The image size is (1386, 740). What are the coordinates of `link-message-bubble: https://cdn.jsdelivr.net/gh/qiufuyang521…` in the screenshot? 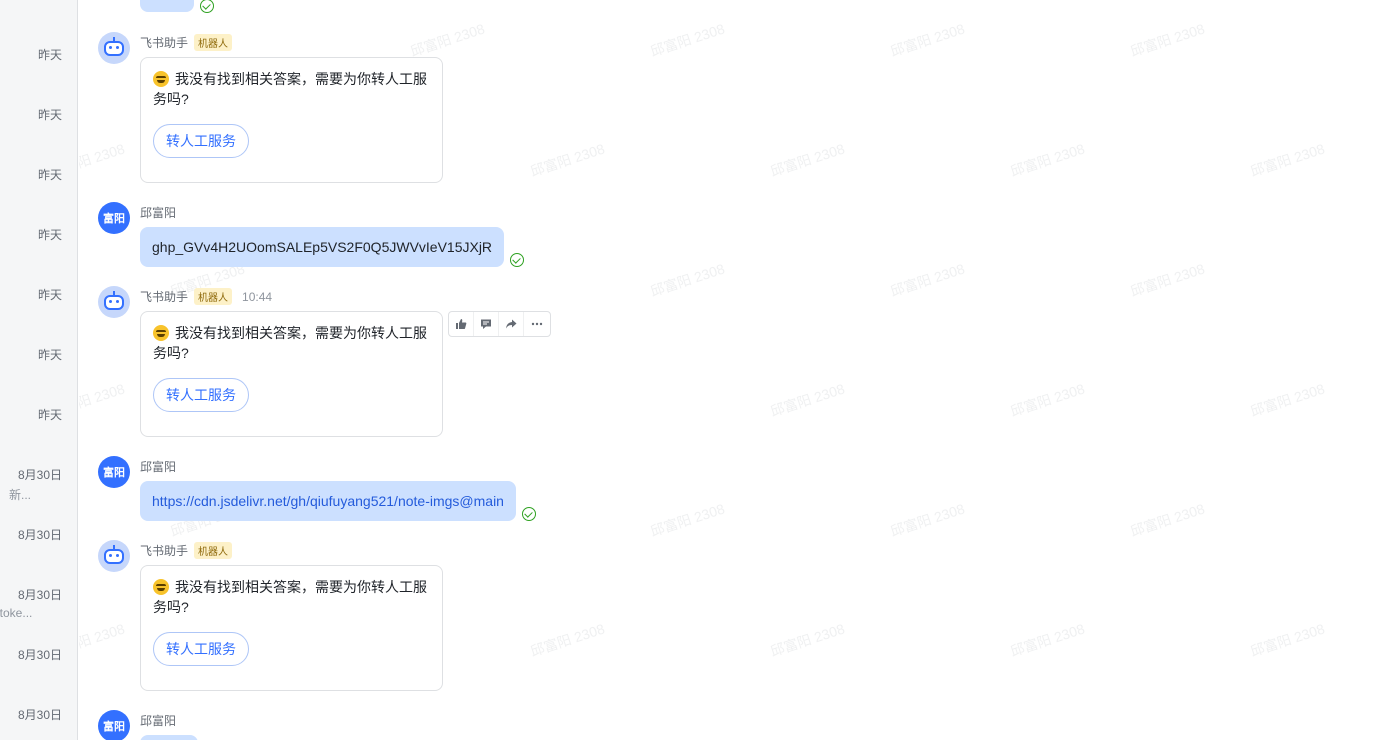 It's located at (328, 501).